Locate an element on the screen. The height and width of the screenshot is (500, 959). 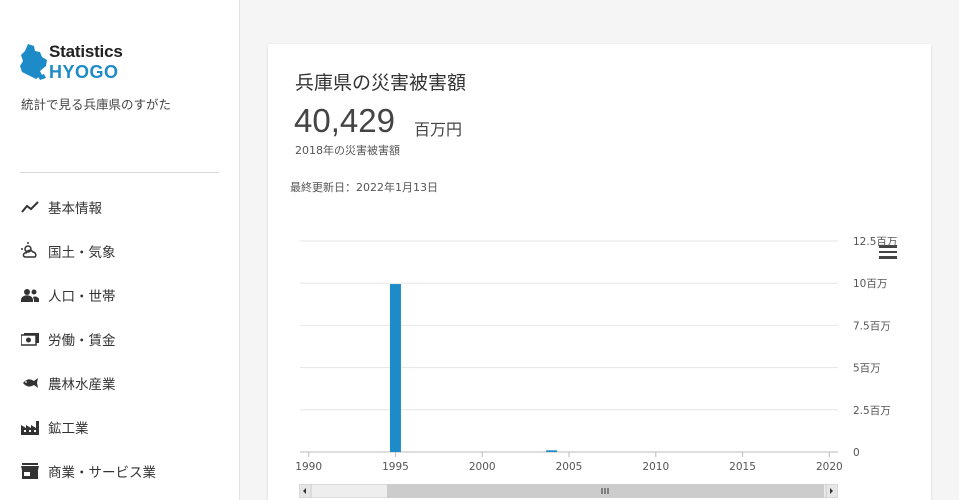
x-tick-label: 2000 is located at coordinates (482, 467).